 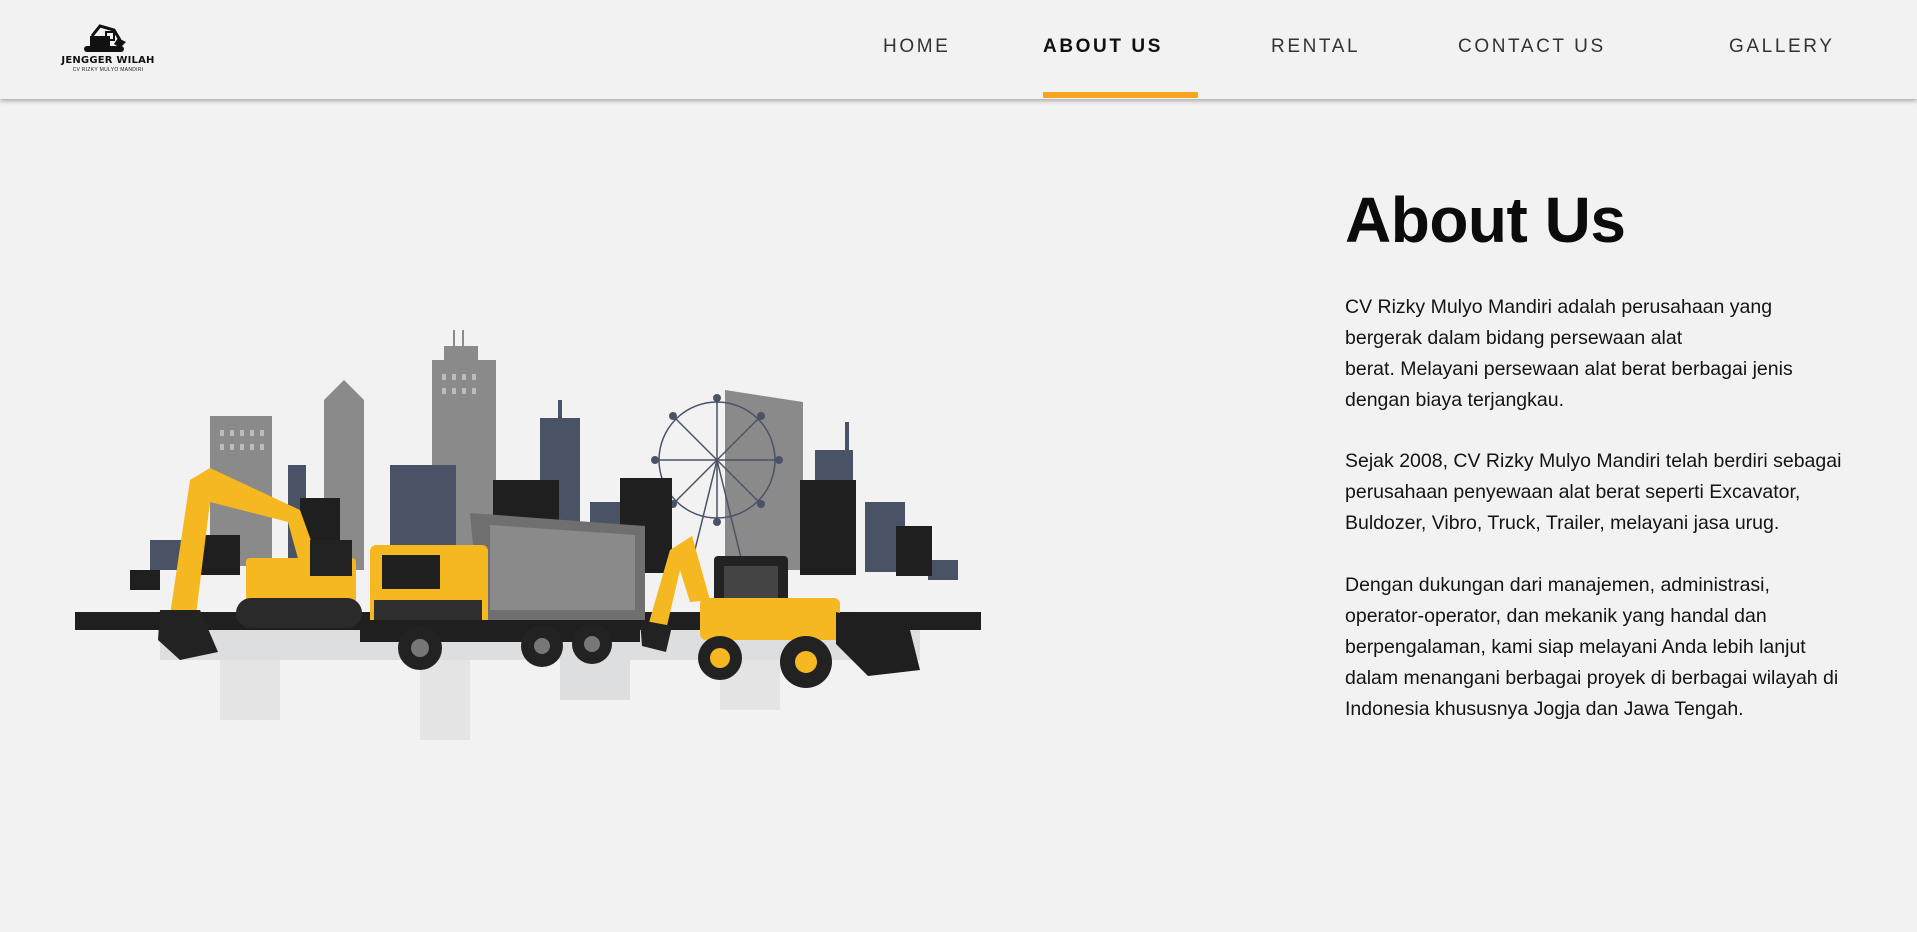 What do you see at coordinates (1103, 47) in the screenshot?
I see `nav-about-us: ABOUT US` at bounding box center [1103, 47].